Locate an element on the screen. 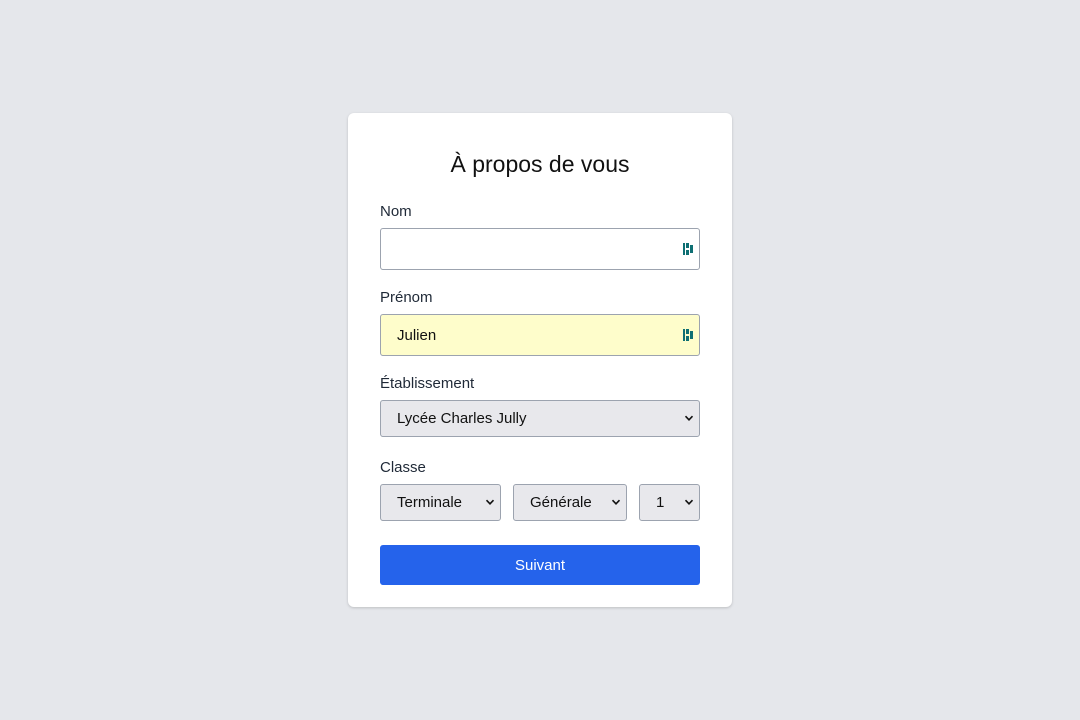 Image resolution: width=1080 pixels, height=720 pixels. page-title: À propos de vous is located at coordinates (540, 164).